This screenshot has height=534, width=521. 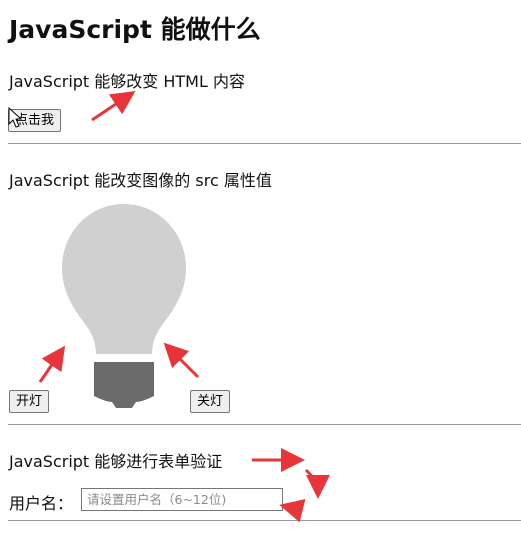 I want to click on mouse-cursor-icon, so click(x=15, y=117).